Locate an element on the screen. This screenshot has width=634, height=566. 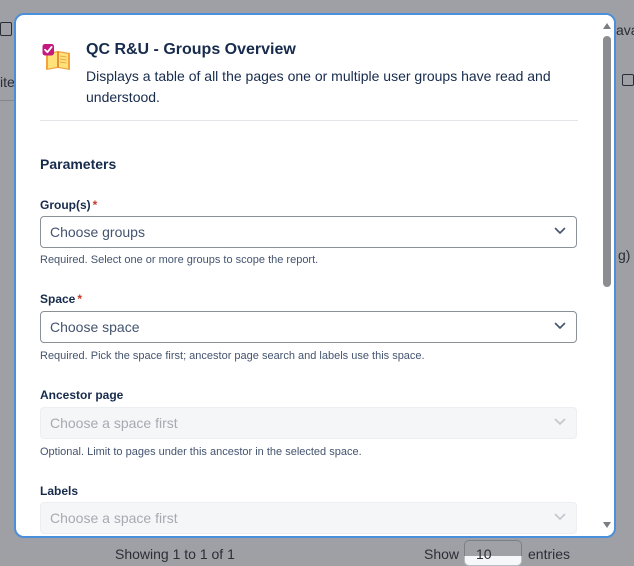
labels-label: Labels is located at coordinates (59, 491).